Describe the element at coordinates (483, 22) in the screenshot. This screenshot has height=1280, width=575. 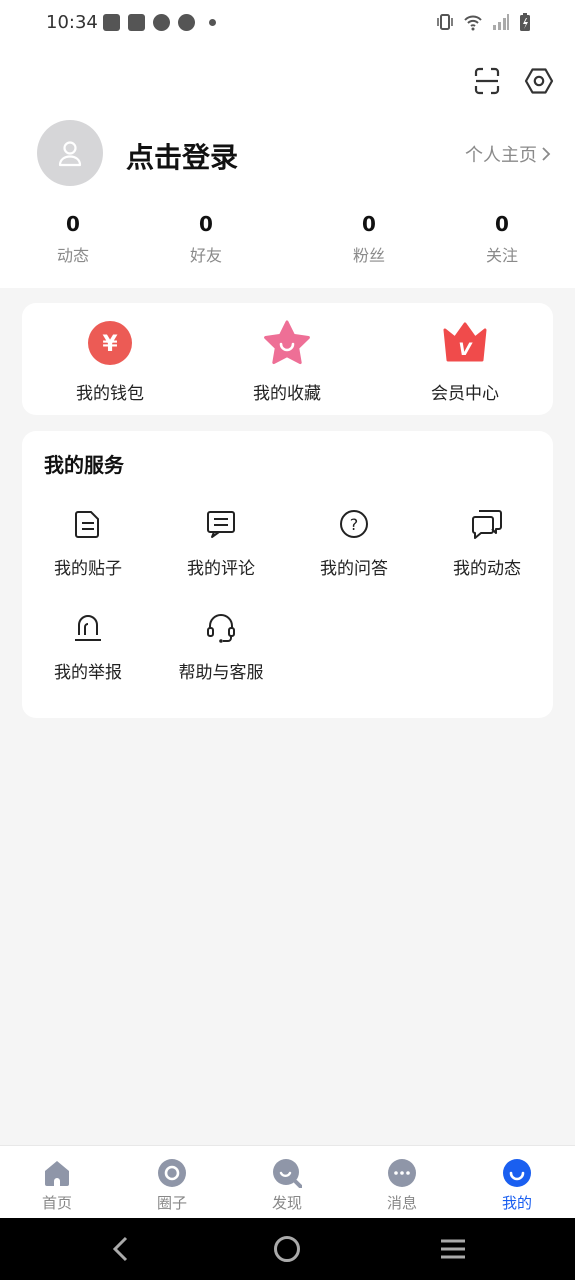
I see `system-status-icons` at that location.